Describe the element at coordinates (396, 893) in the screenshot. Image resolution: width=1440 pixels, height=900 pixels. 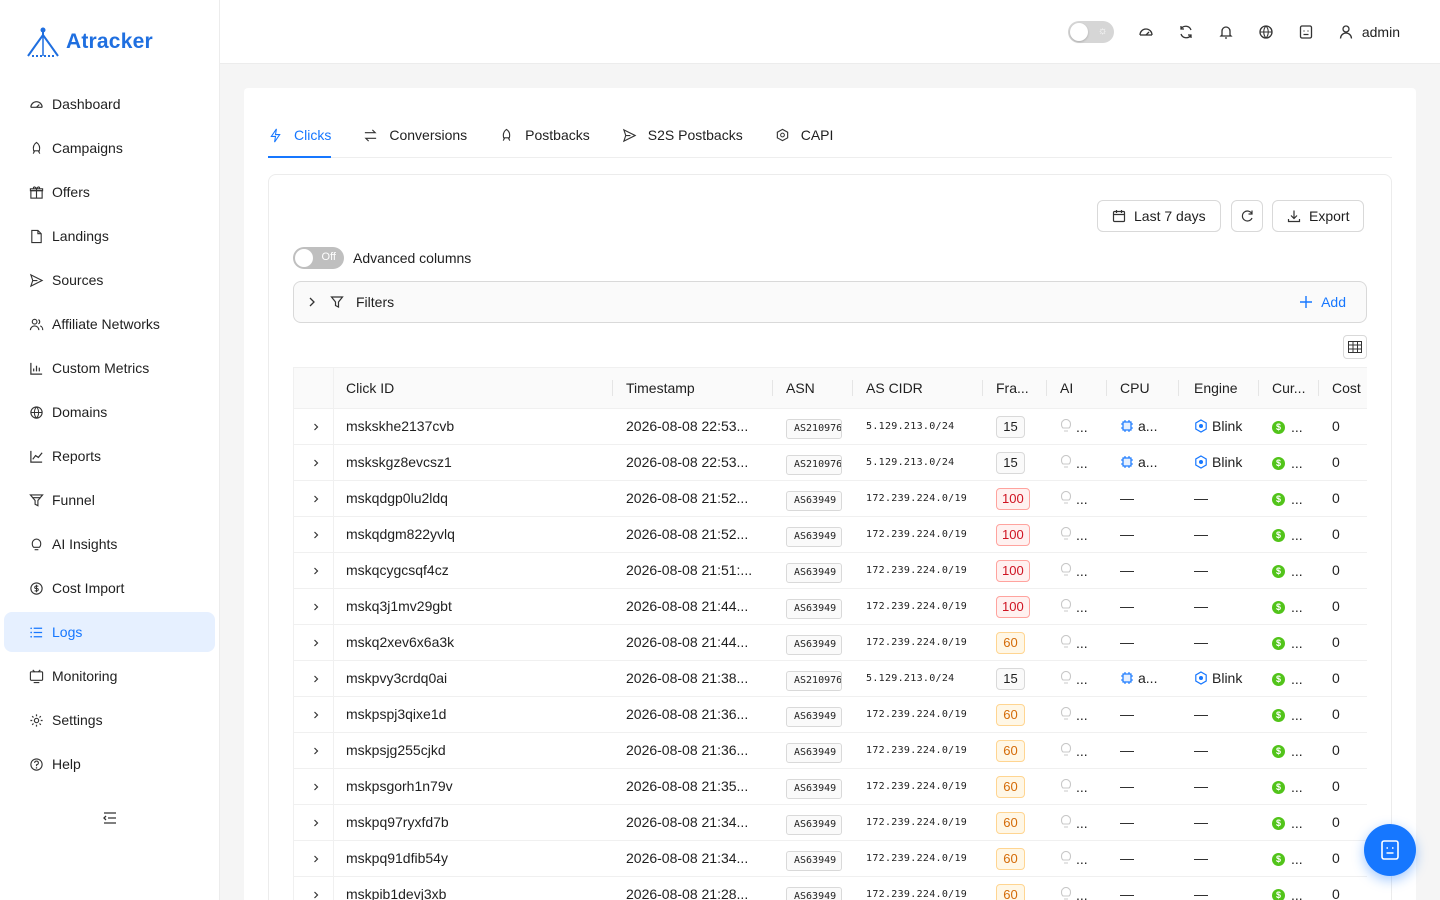
I see `click-id: mskpib1devj3xb` at that location.